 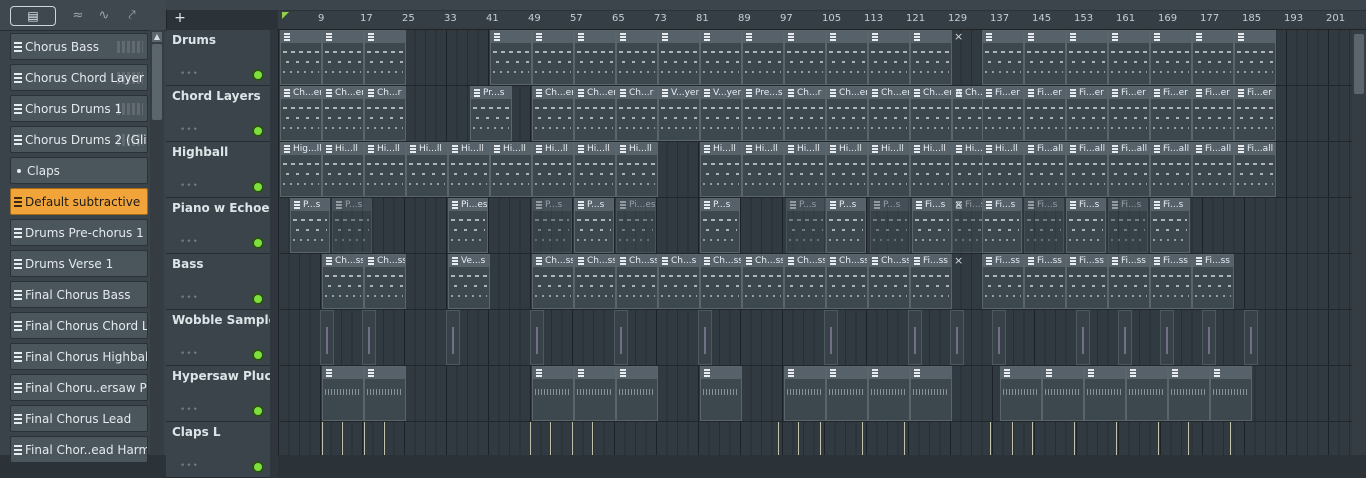 I want to click on track-header: Highball •••, so click(x=218, y=170).